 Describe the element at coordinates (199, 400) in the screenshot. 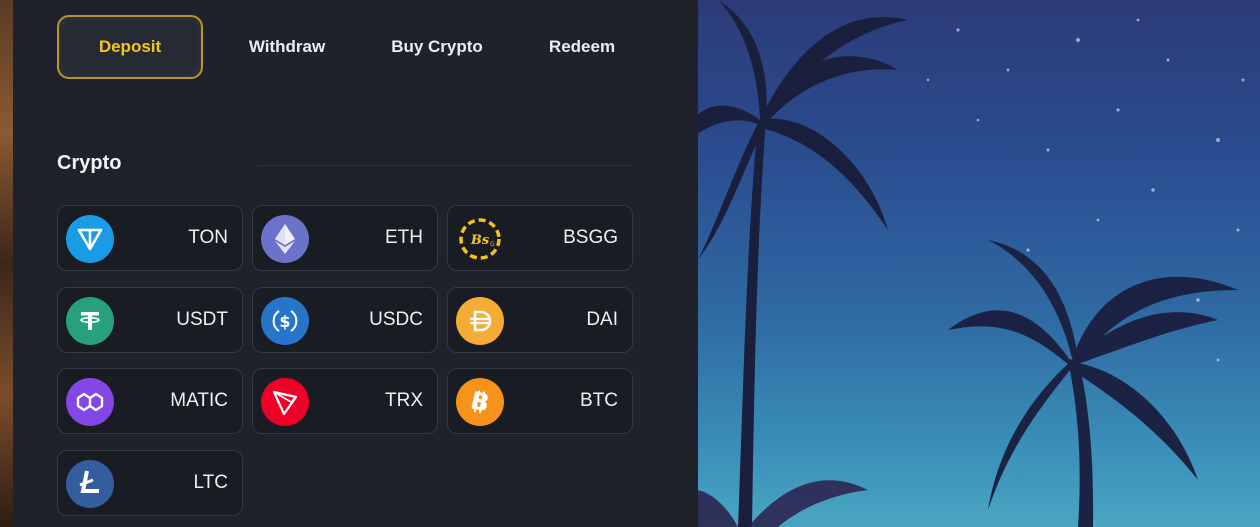

I see `coin-ticker: MATIC` at that location.